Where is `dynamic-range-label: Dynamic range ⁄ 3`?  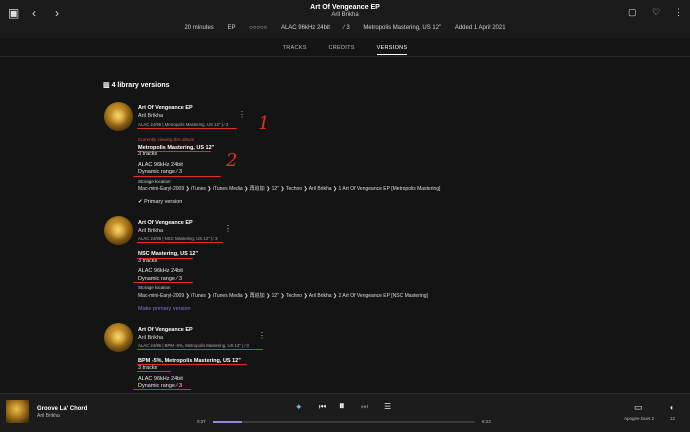 dynamic-range-label: Dynamic range ⁄ 3 is located at coordinates (160, 172).